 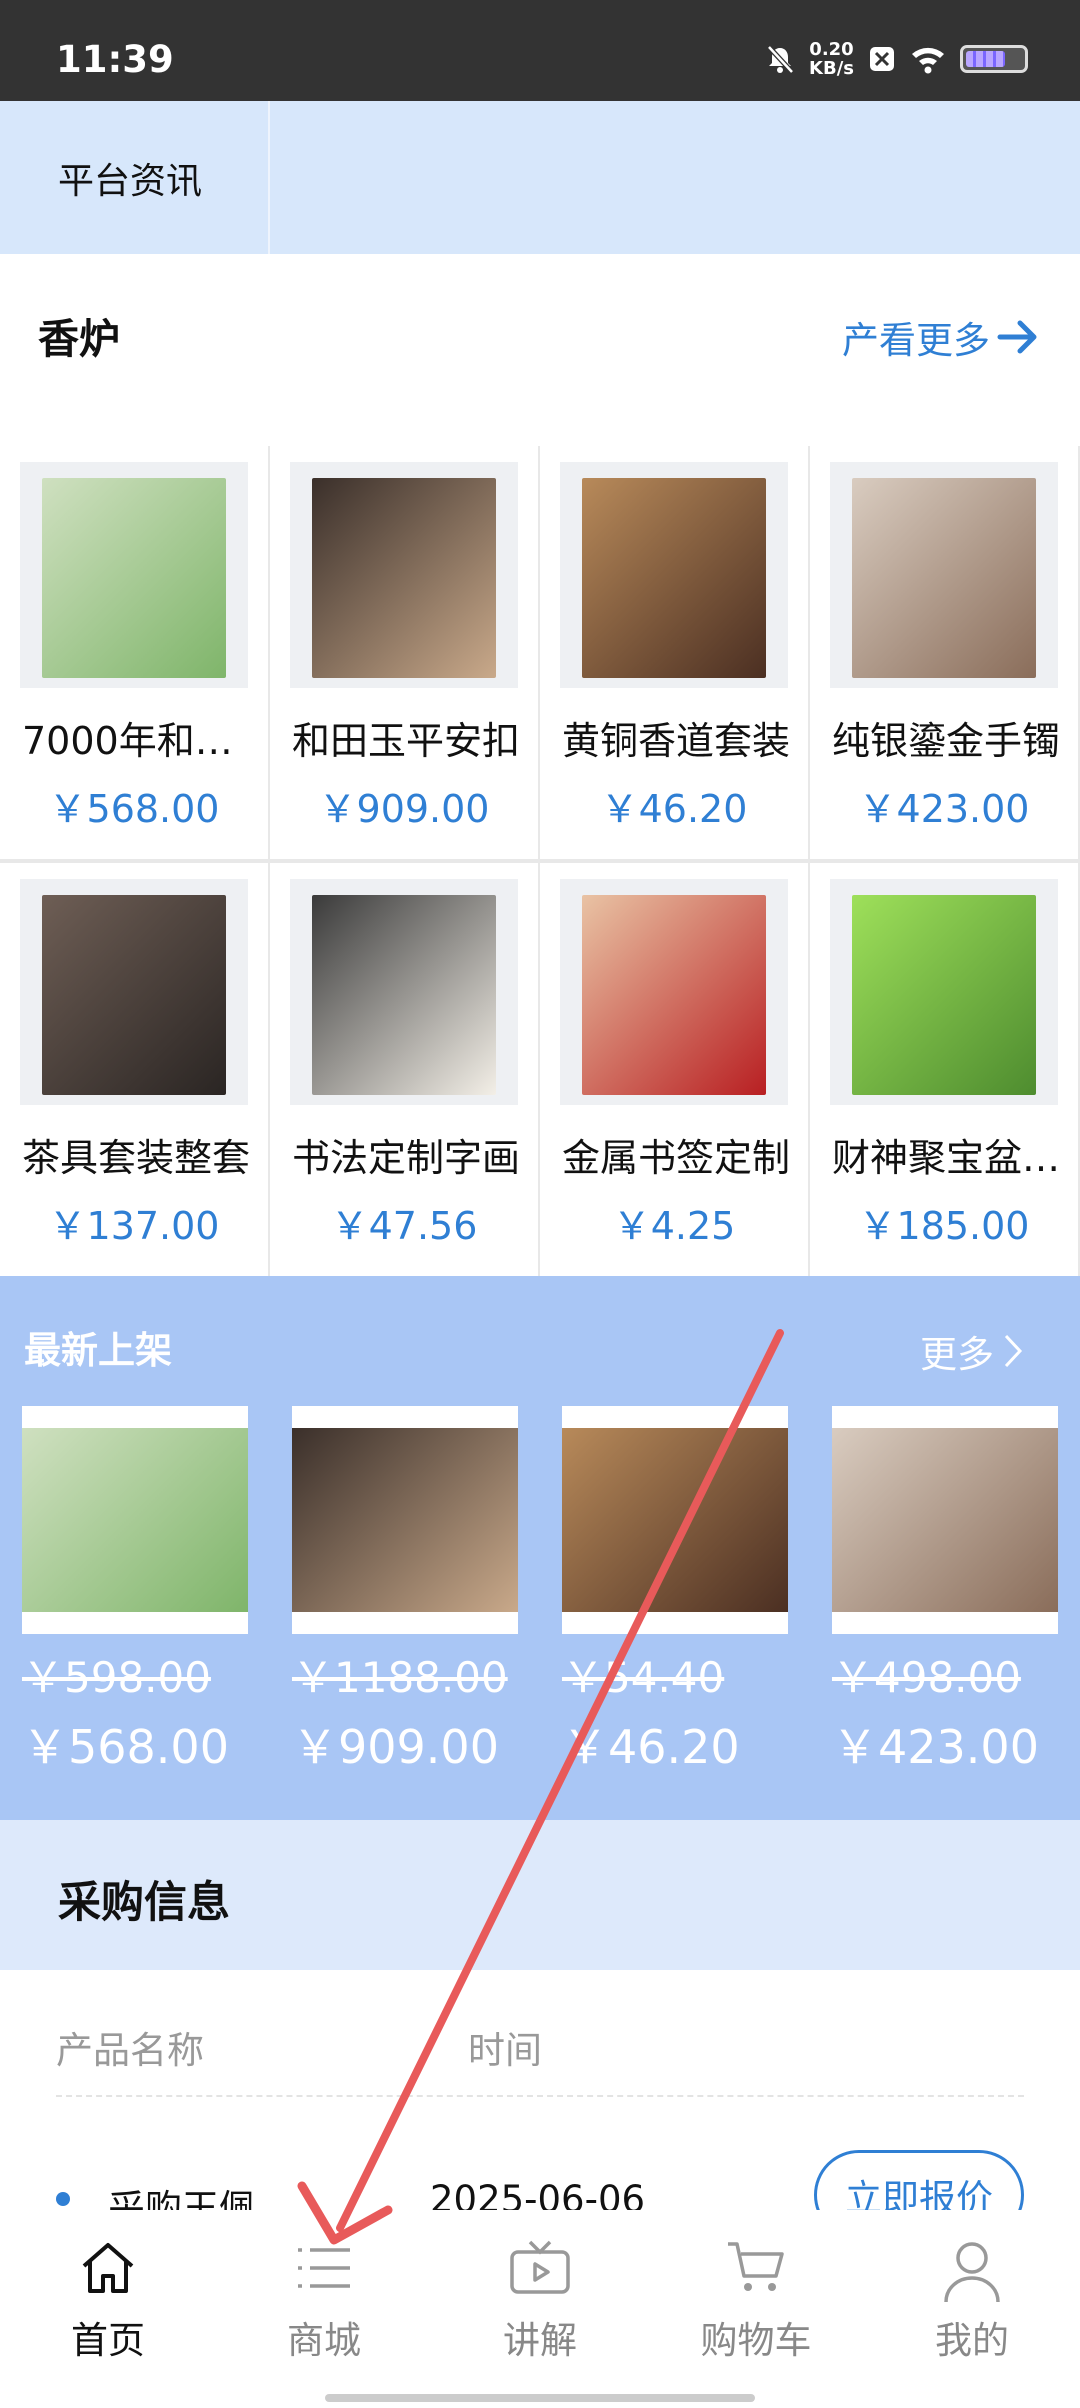 What do you see at coordinates (125, 1747) in the screenshot?
I see `sale-price: ￥568.00` at bounding box center [125, 1747].